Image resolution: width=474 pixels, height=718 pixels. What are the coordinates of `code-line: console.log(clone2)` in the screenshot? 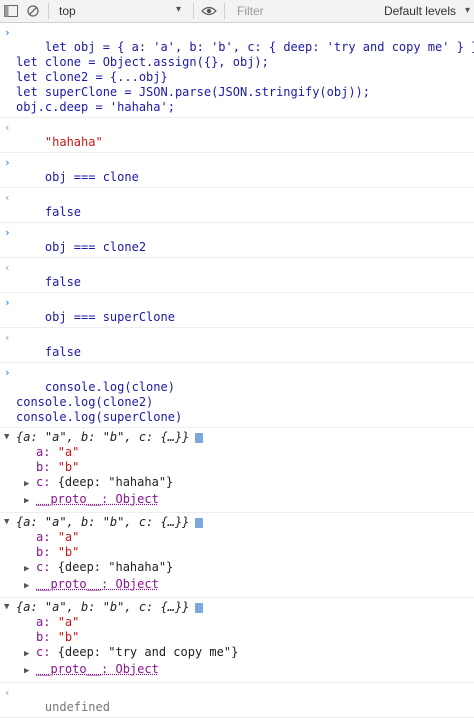 It's located at (85, 402).